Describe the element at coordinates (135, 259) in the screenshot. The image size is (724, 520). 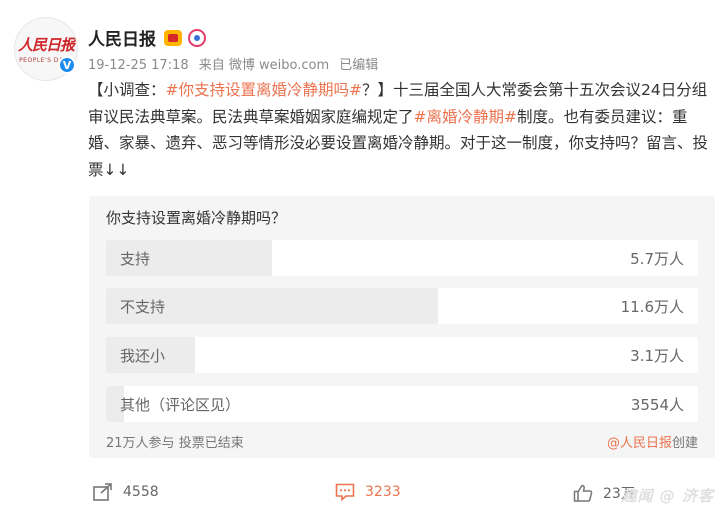
I see `poll-option-label: 支持` at that location.